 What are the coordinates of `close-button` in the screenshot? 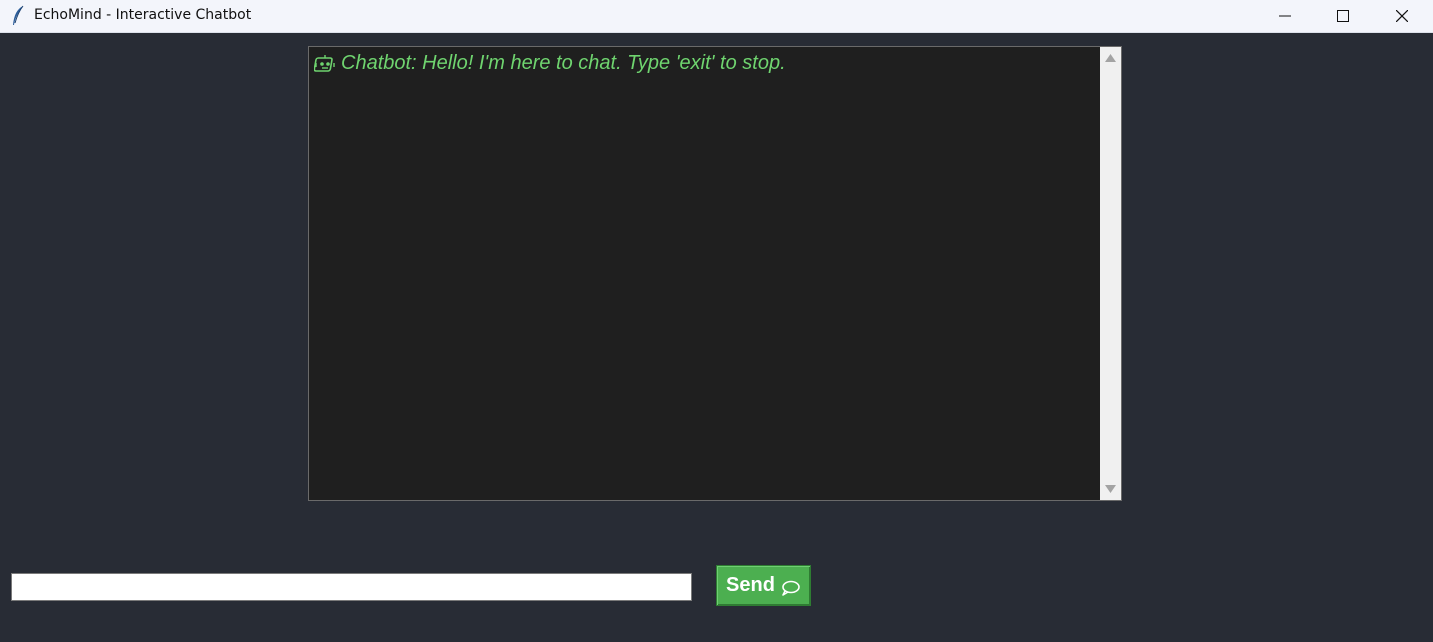 It's located at (1402, 16).